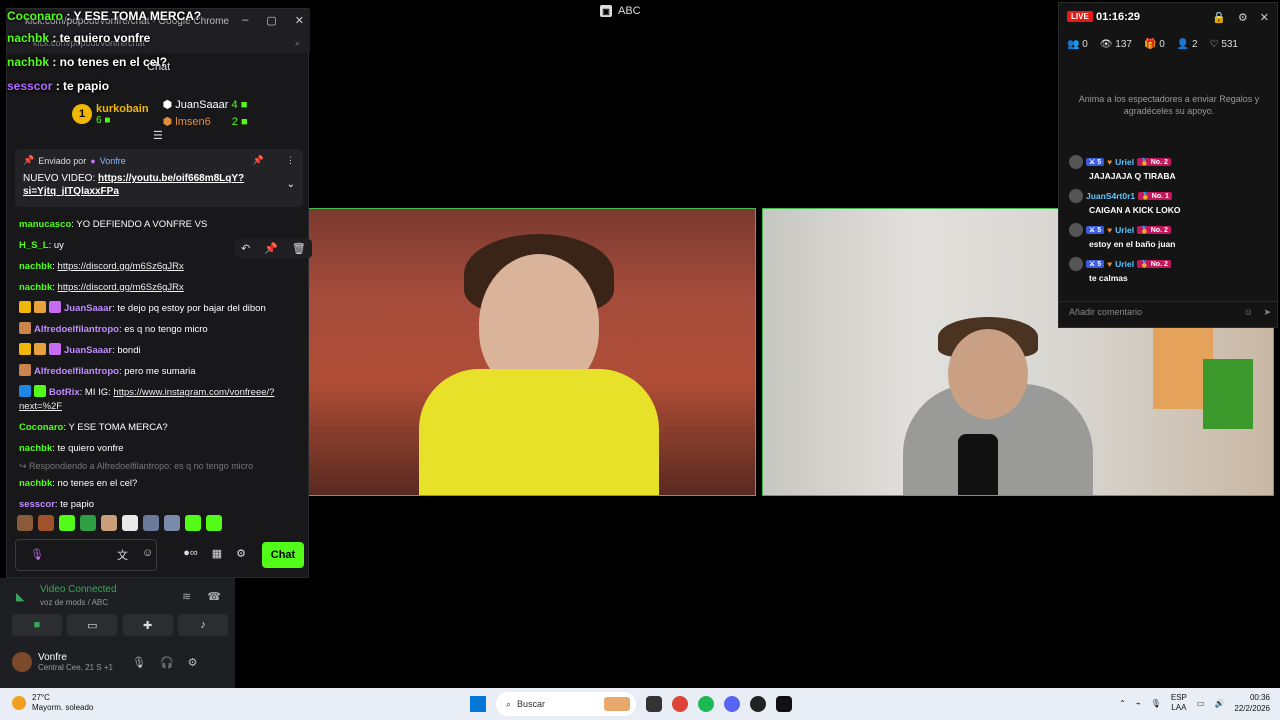 The width and height of the screenshot is (1280, 720). Describe the element at coordinates (161, 329) in the screenshot. I see `chat-message: Alfredoelfilantropo: es q no tengo micro` at that location.